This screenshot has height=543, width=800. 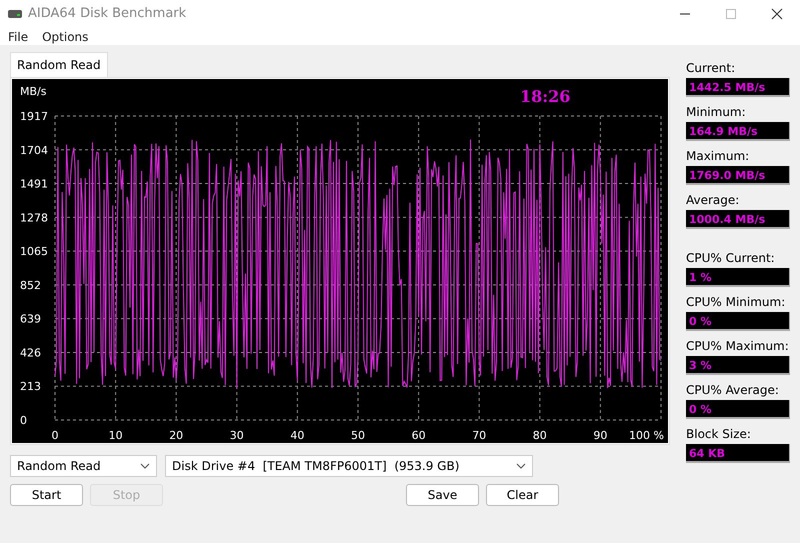 What do you see at coordinates (33, 91) in the screenshot?
I see `unit-label: MB/s` at bounding box center [33, 91].